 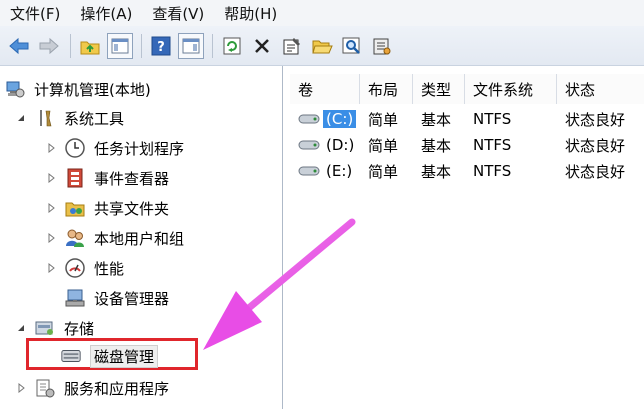 What do you see at coordinates (75, 268) in the screenshot?
I see `performance-icon` at bounding box center [75, 268].